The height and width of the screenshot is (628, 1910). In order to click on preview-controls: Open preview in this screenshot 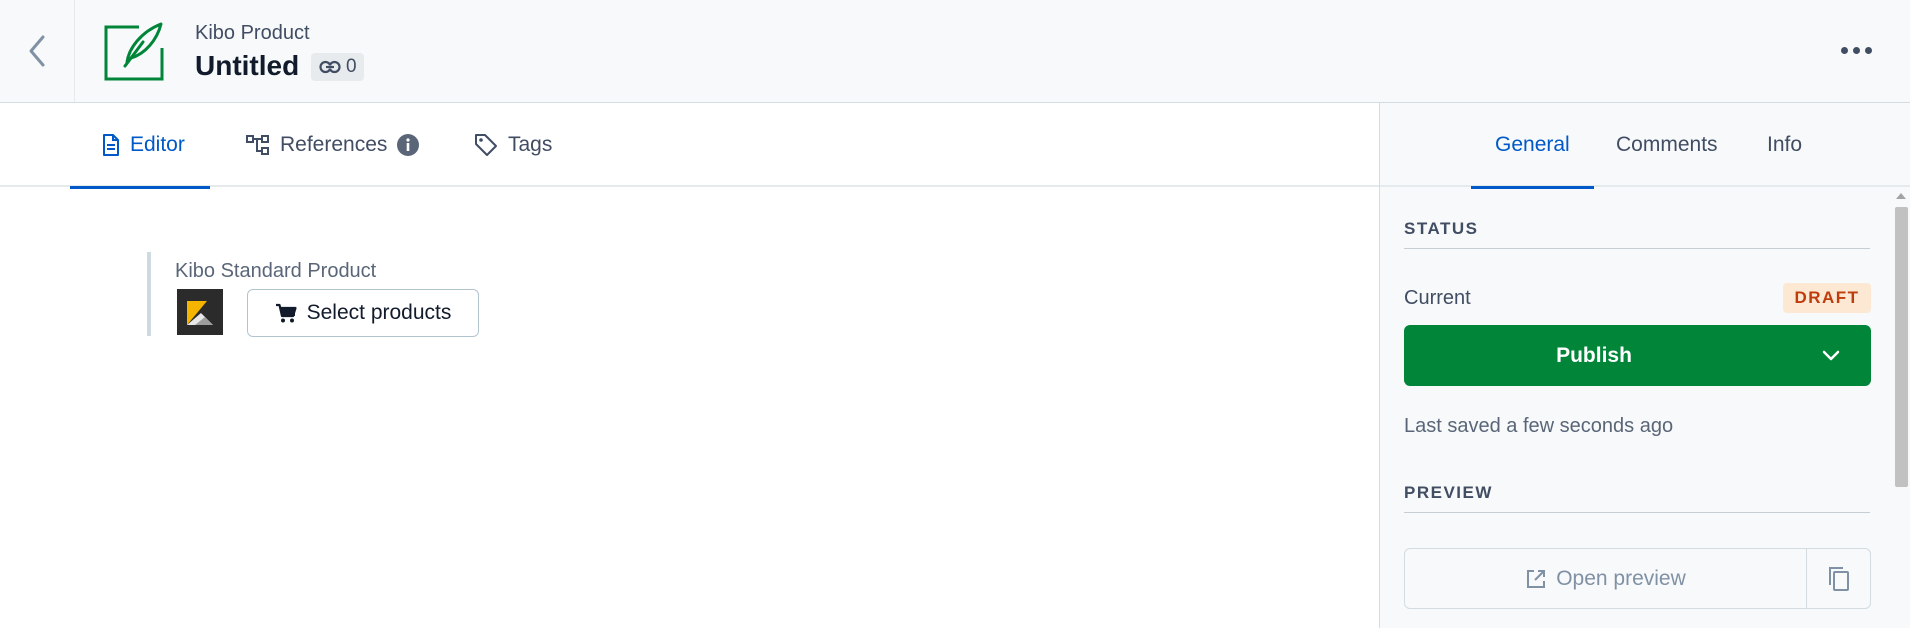, I will do `click(1637, 578)`.